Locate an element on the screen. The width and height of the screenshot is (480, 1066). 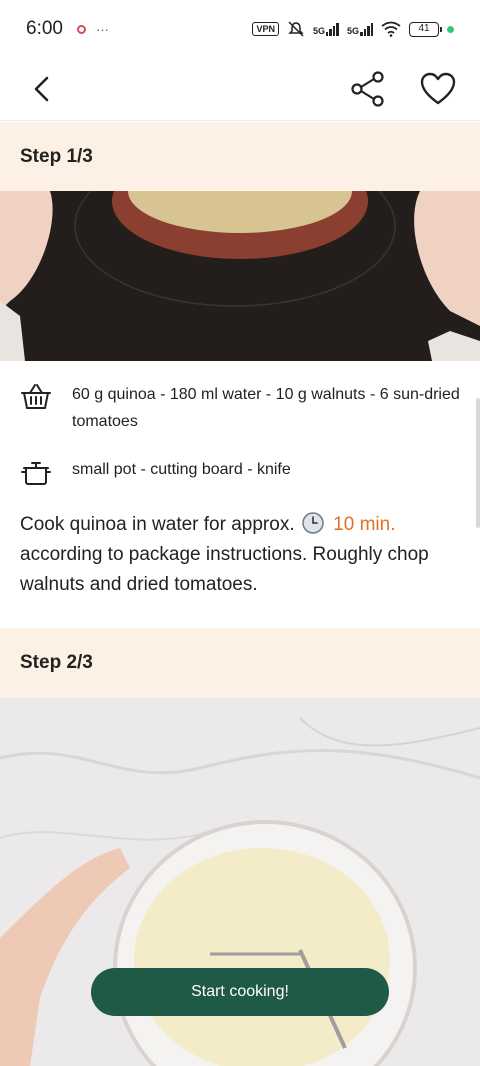
vpn-icon: VPN is located at coordinates (265, 29).